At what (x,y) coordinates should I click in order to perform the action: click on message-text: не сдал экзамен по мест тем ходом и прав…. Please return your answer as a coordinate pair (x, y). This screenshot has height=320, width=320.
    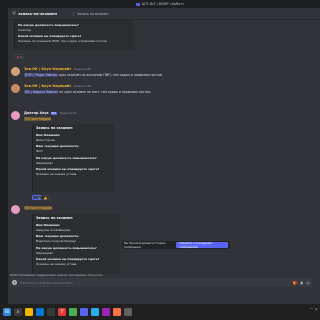
    Looking at the image, I should click on (105, 91).